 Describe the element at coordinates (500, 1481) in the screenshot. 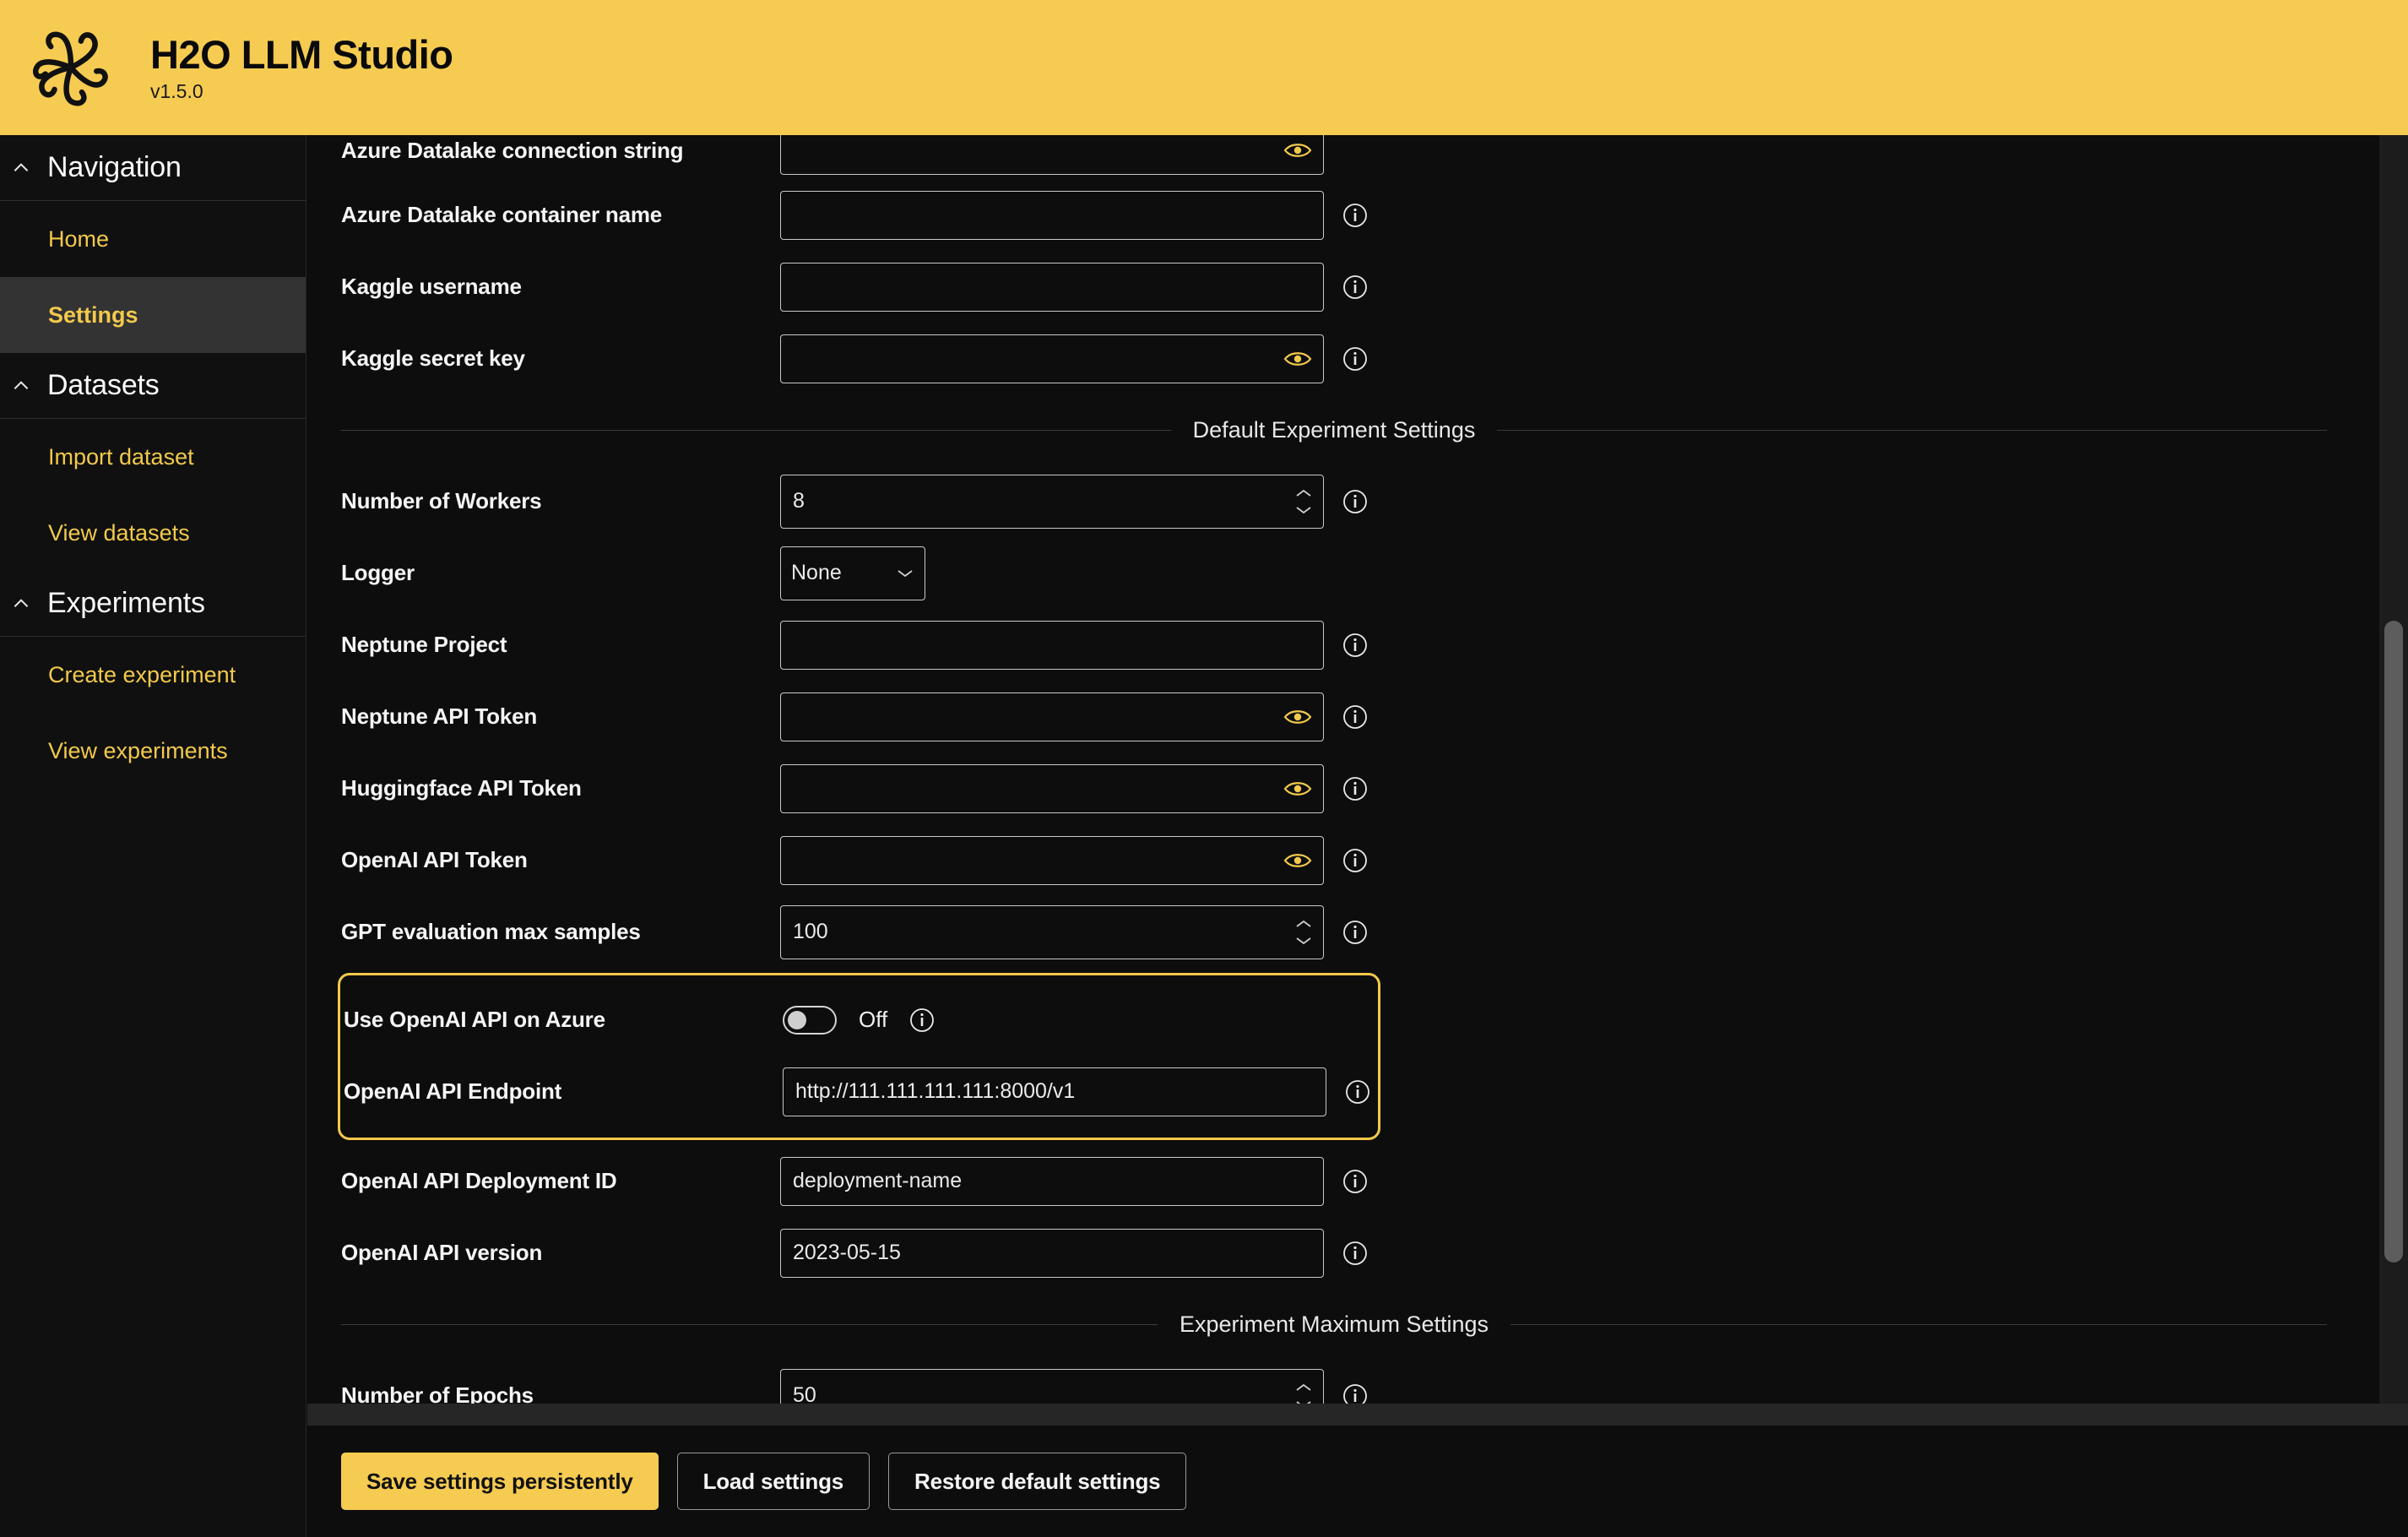

I see `save-settings-persistently-button: Save settings persistently` at that location.